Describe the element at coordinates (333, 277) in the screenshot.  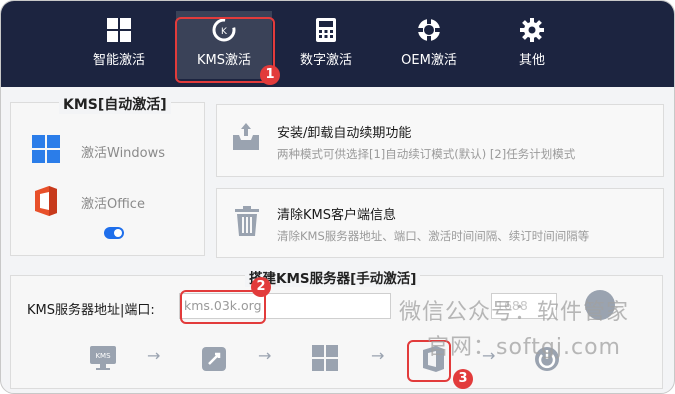
I see `kms-server-title: 搭建KMS服务器[手动激活]` at that location.